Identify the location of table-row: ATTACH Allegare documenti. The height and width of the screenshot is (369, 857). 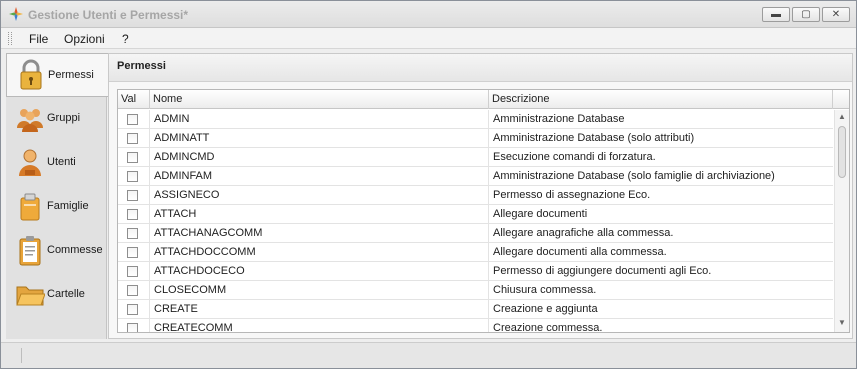
(475, 214).